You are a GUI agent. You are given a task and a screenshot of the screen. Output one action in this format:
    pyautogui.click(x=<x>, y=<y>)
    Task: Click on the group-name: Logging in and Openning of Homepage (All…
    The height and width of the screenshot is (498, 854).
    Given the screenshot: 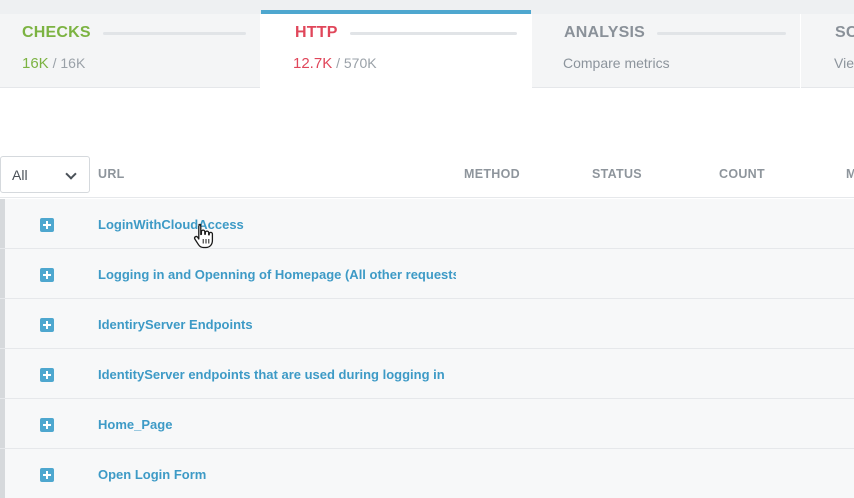 What is the action you would take?
    pyautogui.click(x=277, y=274)
    